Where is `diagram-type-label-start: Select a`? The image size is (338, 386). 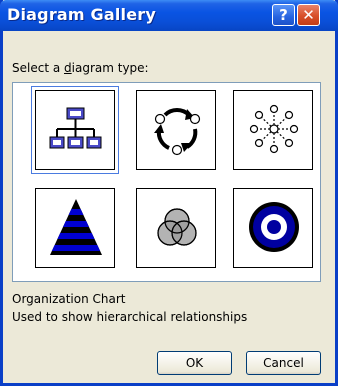 diagram-type-label-start: Select a is located at coordinates (38, 68).